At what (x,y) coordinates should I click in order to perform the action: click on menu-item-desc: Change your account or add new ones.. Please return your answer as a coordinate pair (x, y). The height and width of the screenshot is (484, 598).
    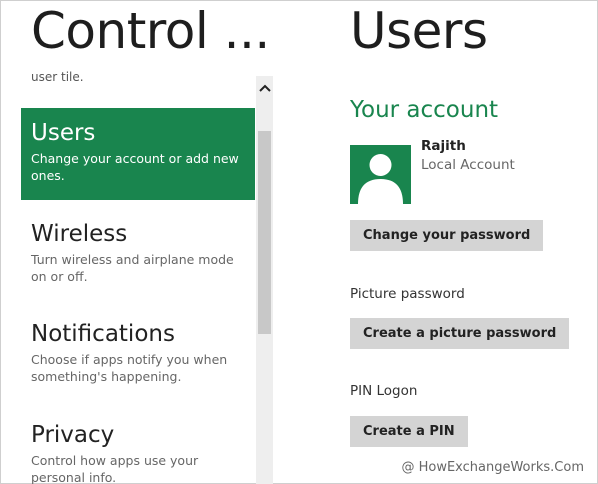
    Looking at the image, I should click on (135, 167).